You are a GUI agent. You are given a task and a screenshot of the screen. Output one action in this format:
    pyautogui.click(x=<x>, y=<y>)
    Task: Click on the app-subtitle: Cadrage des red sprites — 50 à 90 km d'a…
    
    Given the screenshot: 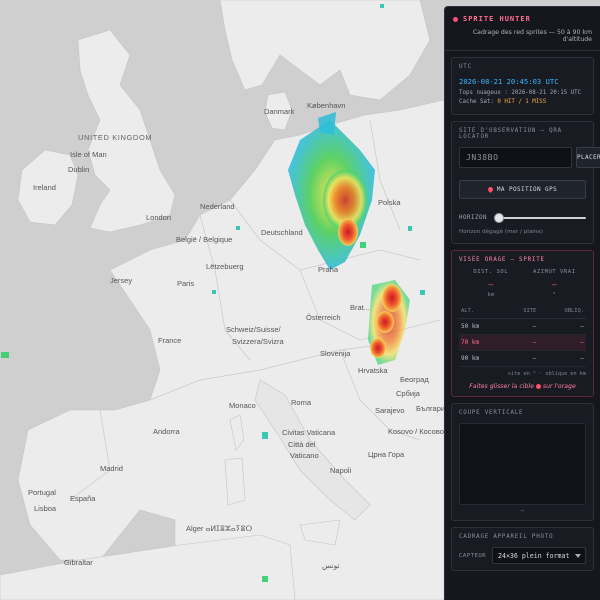 What is the action you would take?
    pyautogui.click(x=532, y=36)
    